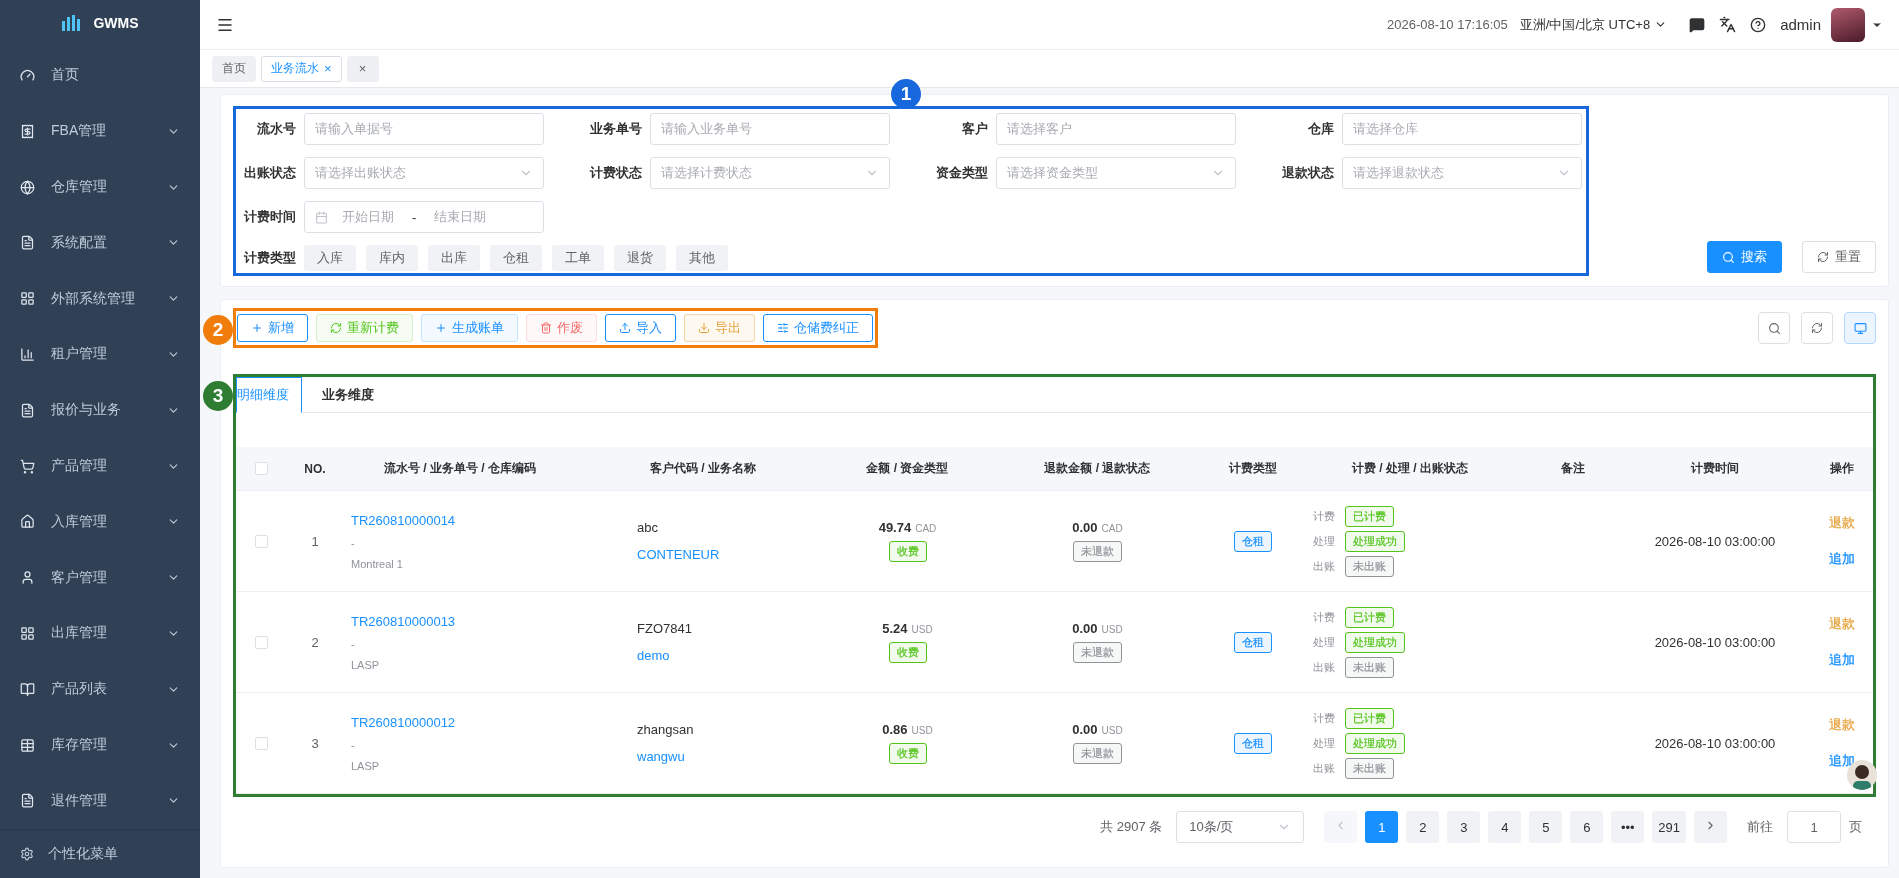 The image size is (1899, 878). What do you see at coordinates (353, 542) in the screenshot?
I see `order-number: -` at bounding box center [353, 542].